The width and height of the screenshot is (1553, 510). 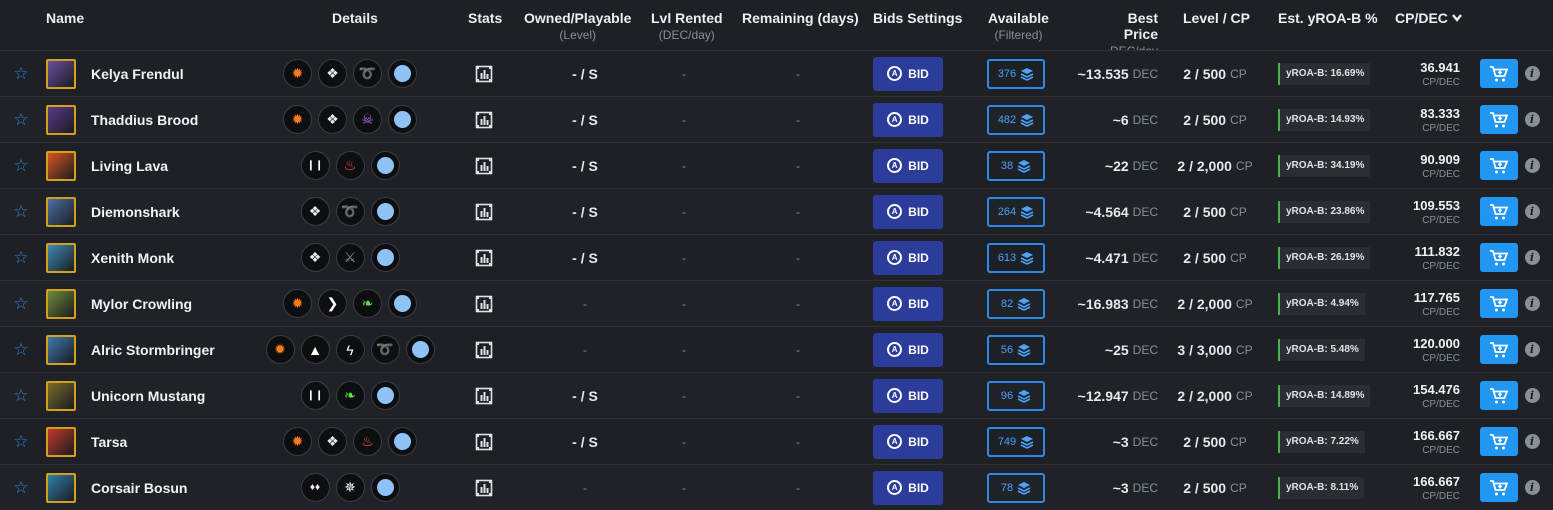 What do you see at coordinates (141, 303) in the screenshot?
I see `card-name: Mylor Crowling` at bounding box center [141, 303].